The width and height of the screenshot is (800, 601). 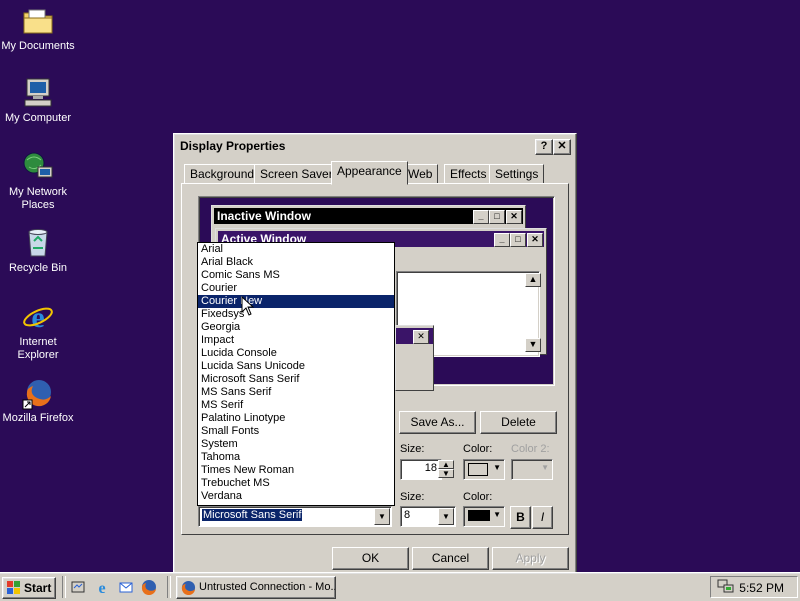 I want to click on desktop-icon-recycle-bin: Recycle Bin, so click(x=38, y=250).